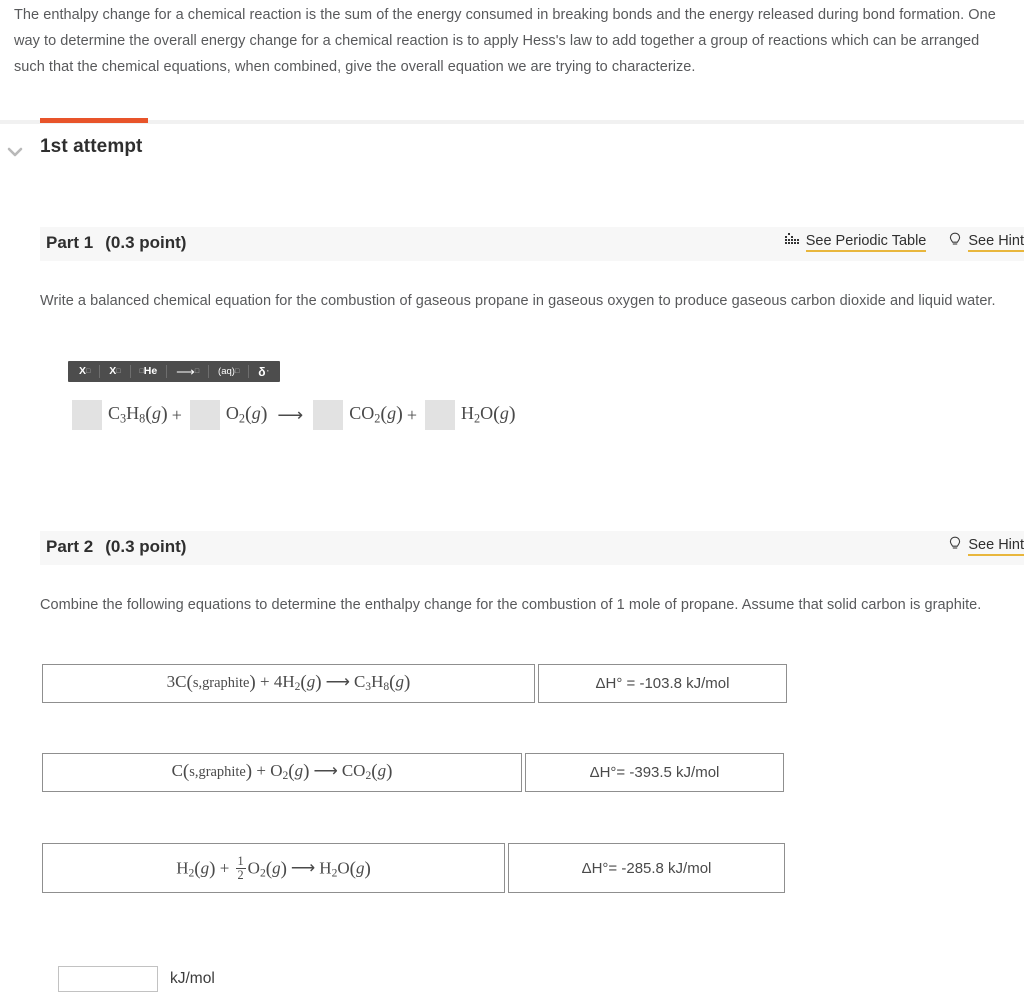 This screenshot has height=1007, width=1024. Describe the element at coordinates (792, 242) in the screenshot. I see `periodic-table-icon` at that location.